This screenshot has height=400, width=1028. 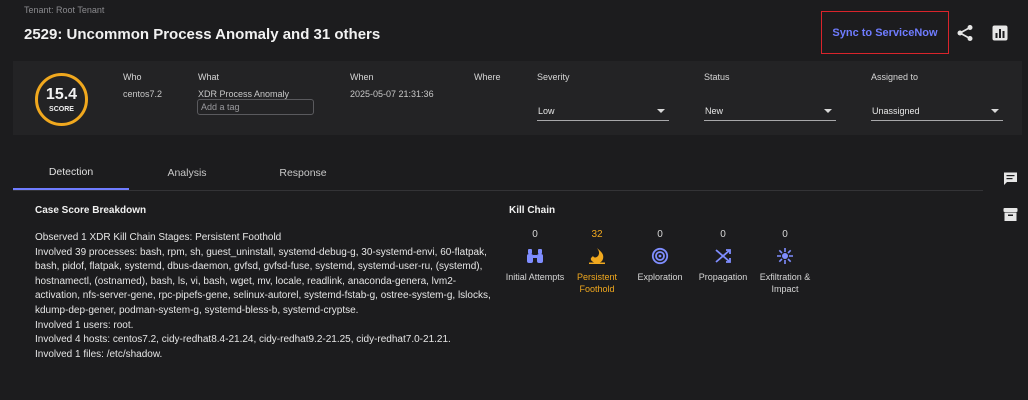 What do you see at coordinates (99, 354) in the screenshot?
I see `breakdown-line: Involved 1 files: /etc/shadow.` at bounding box center [99, 354].